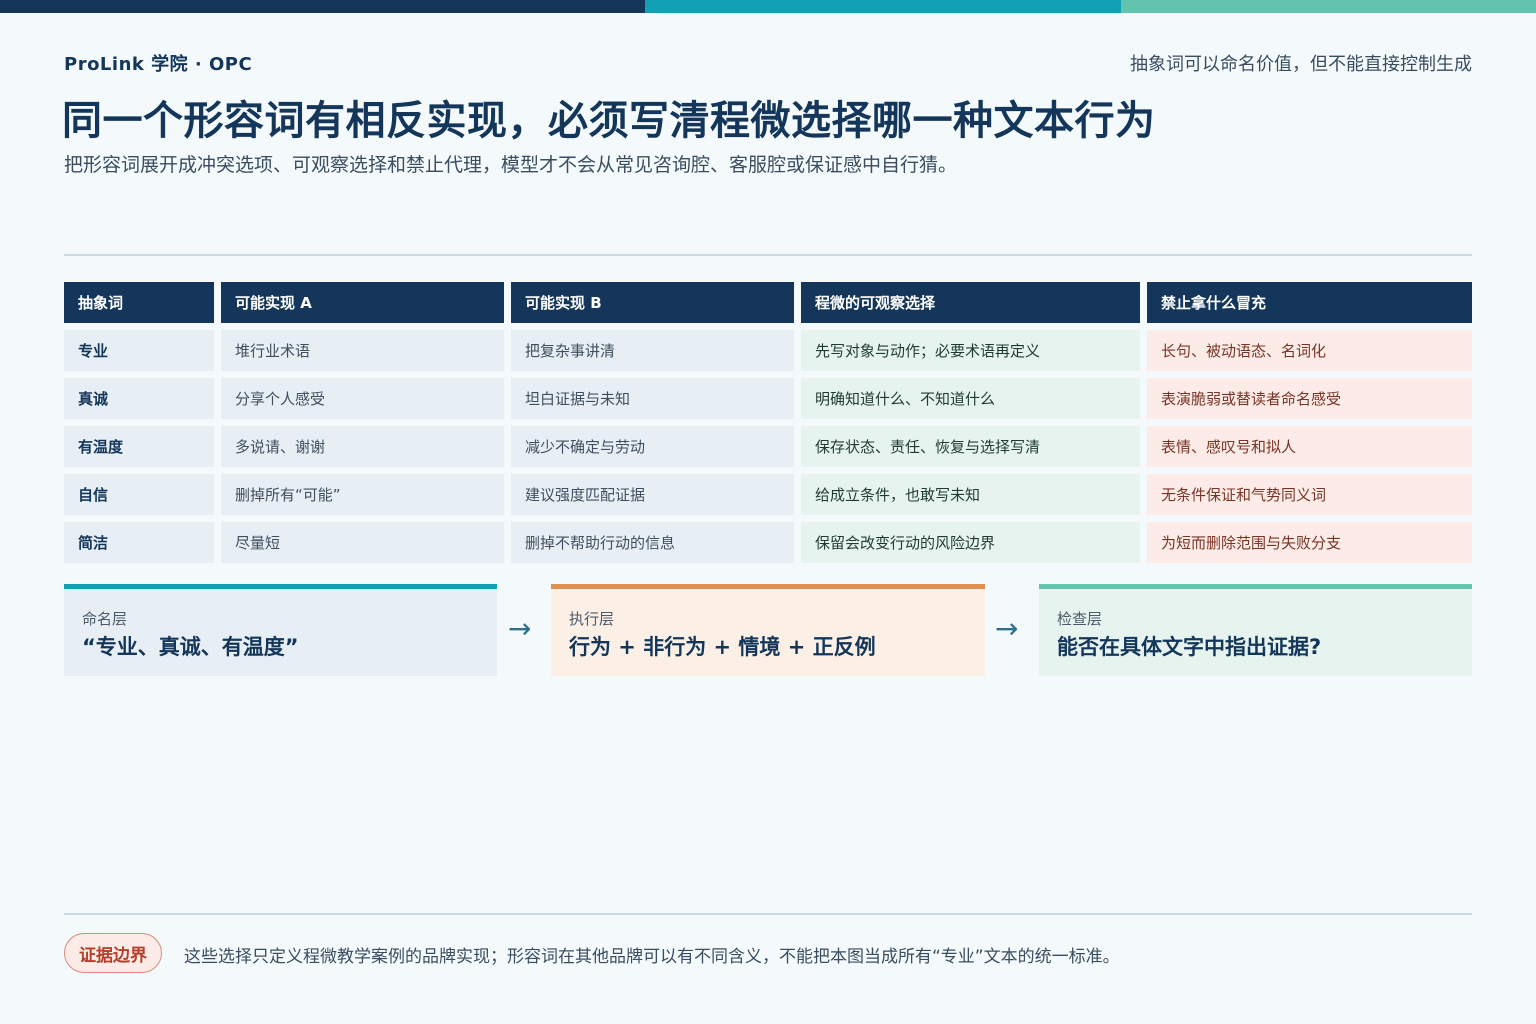 This screenshot has width=1536, height=1024. What do you see at coordinates (139, 398) in the screenshot?
I see `table-cell-term: 真诚` at bounding box center [139, 398].